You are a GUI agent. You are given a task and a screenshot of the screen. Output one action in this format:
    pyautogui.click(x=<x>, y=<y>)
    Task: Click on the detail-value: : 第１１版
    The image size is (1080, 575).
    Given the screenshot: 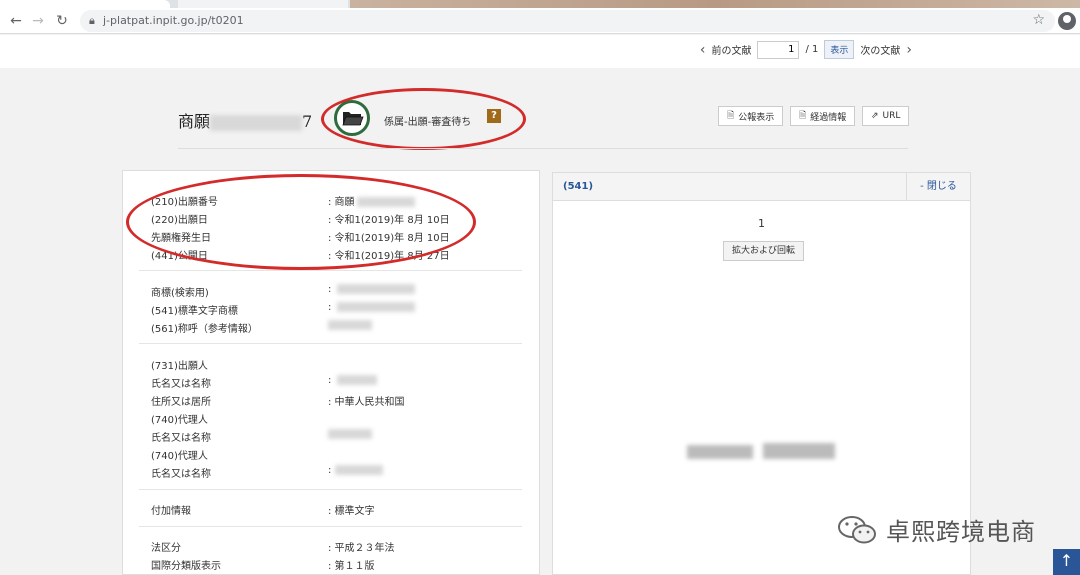 What is the action you would take?
    pyautogui.click(x=351, y=566)
    